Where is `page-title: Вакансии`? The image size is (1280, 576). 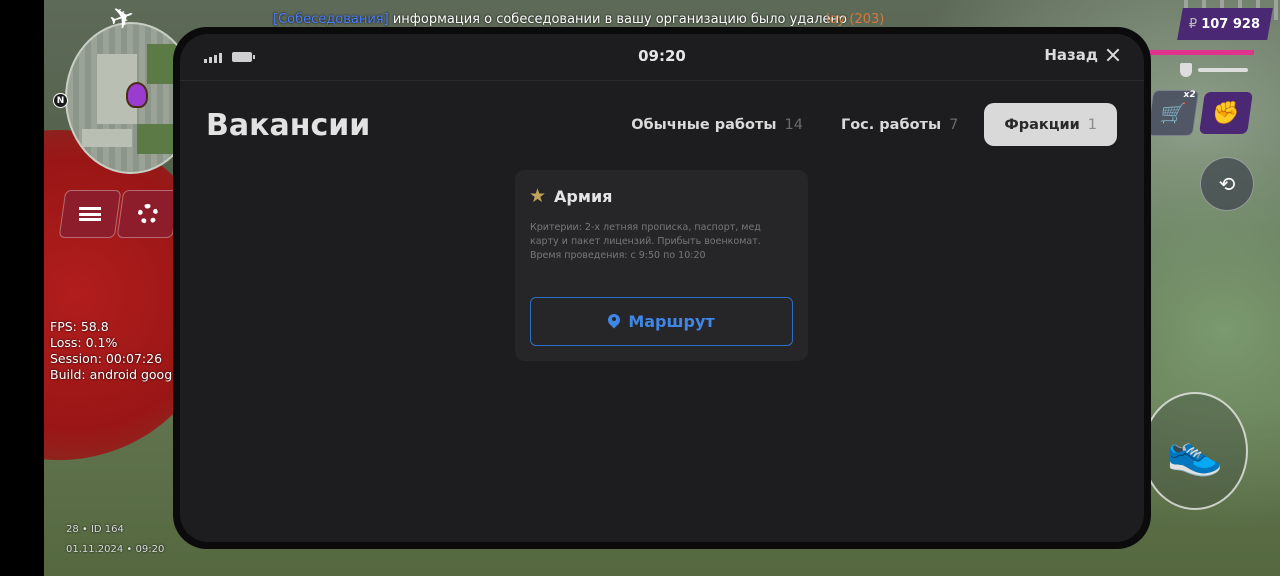
page-title: Вакансии is located at coordinates (288, 125).